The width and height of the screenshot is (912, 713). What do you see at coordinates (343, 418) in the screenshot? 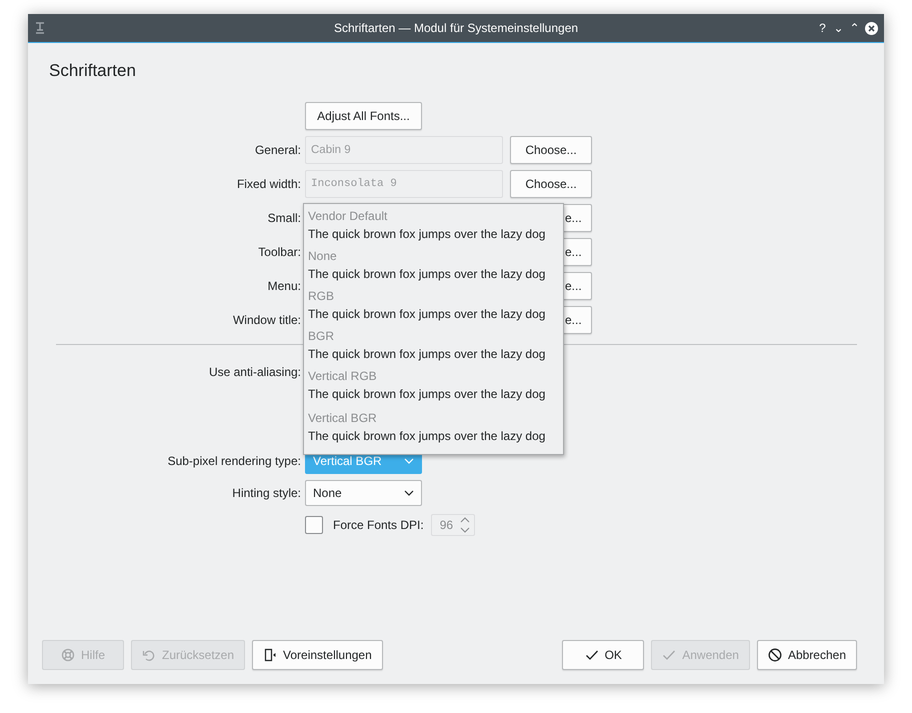
I see `option-name: Vertical BGR` at bounding box center [343, 418].